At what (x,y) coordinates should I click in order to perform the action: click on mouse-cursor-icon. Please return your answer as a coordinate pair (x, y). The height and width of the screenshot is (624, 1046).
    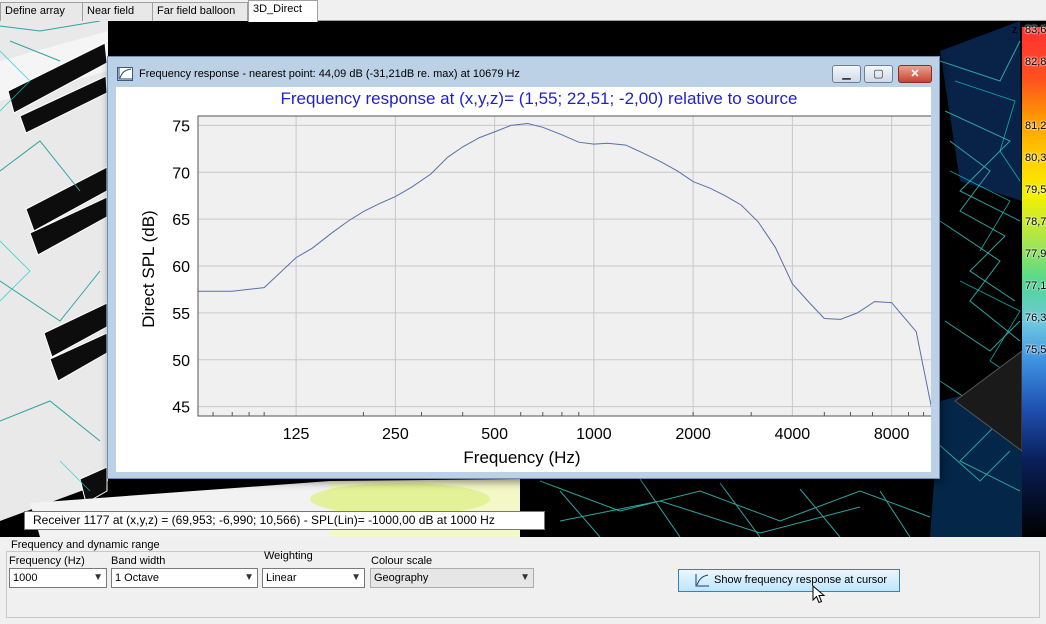
    Looking at the image, I should click on (819, 594).